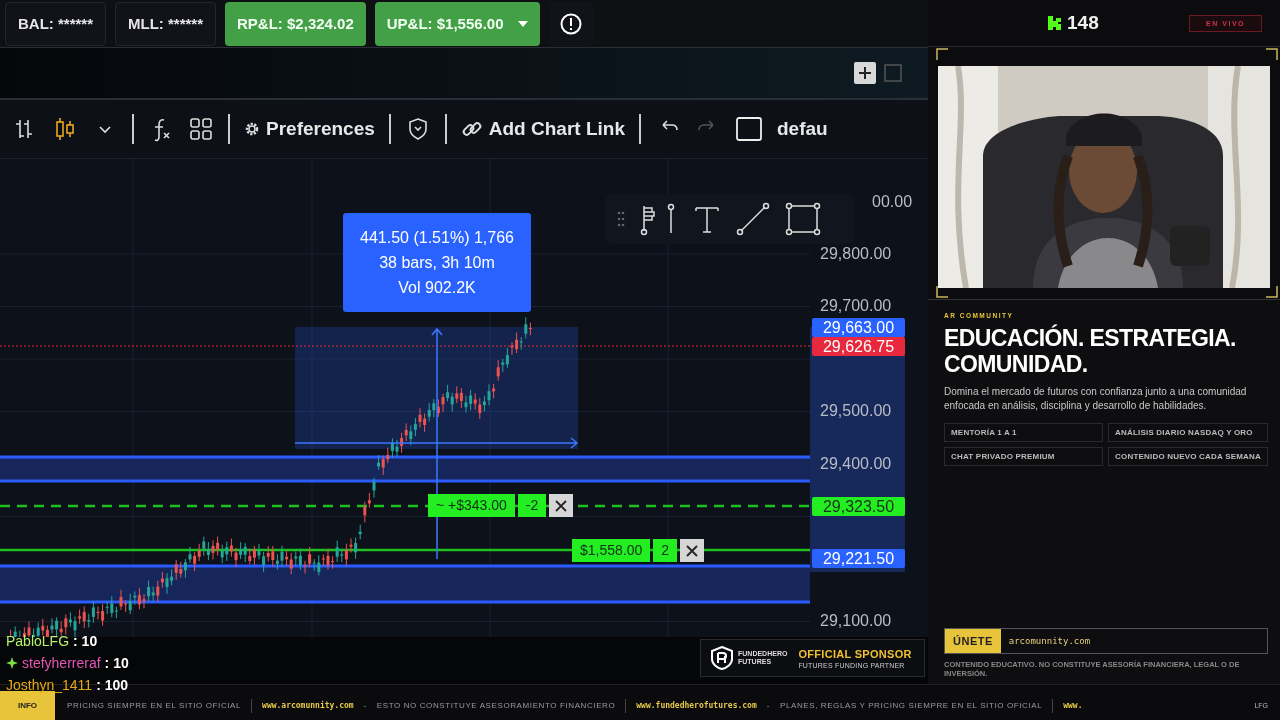 This screenshot has width=1280, height=720. Describe the element at coordinates (112, 685) in the screenshot. I see `chat-message: : 100` at that location.